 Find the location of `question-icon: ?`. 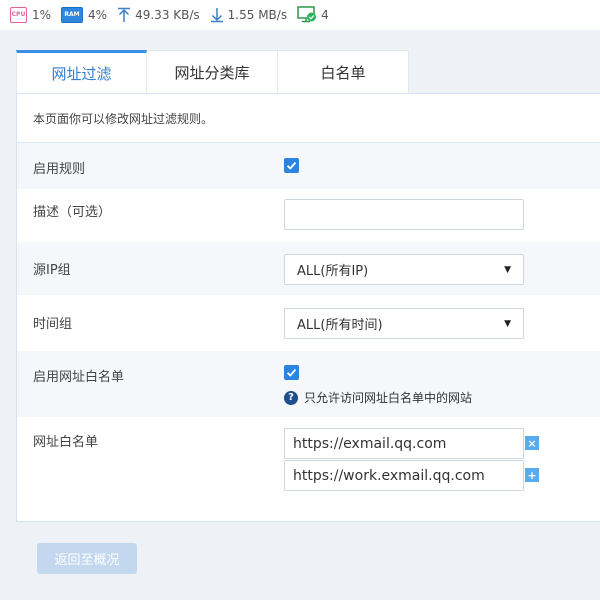

question-icon: ? is located at coordinates (291, 397).